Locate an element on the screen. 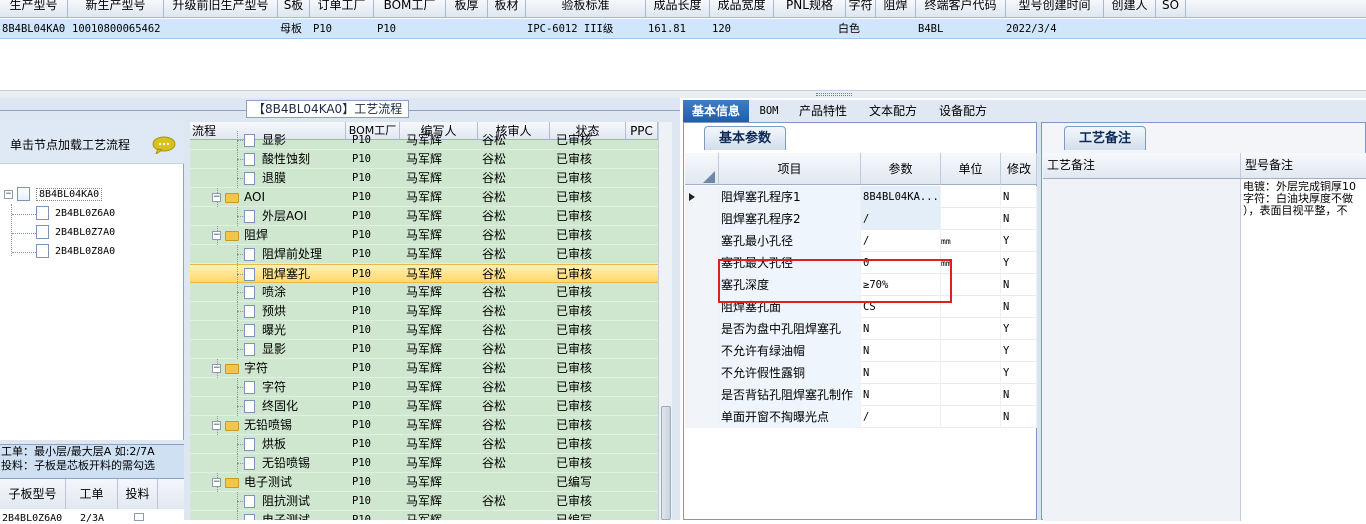 Image resolution: width=1366 pixels, height=524 pixels. tab-equipment-recipe: 设备配方 is located at coordinates (963, 111).